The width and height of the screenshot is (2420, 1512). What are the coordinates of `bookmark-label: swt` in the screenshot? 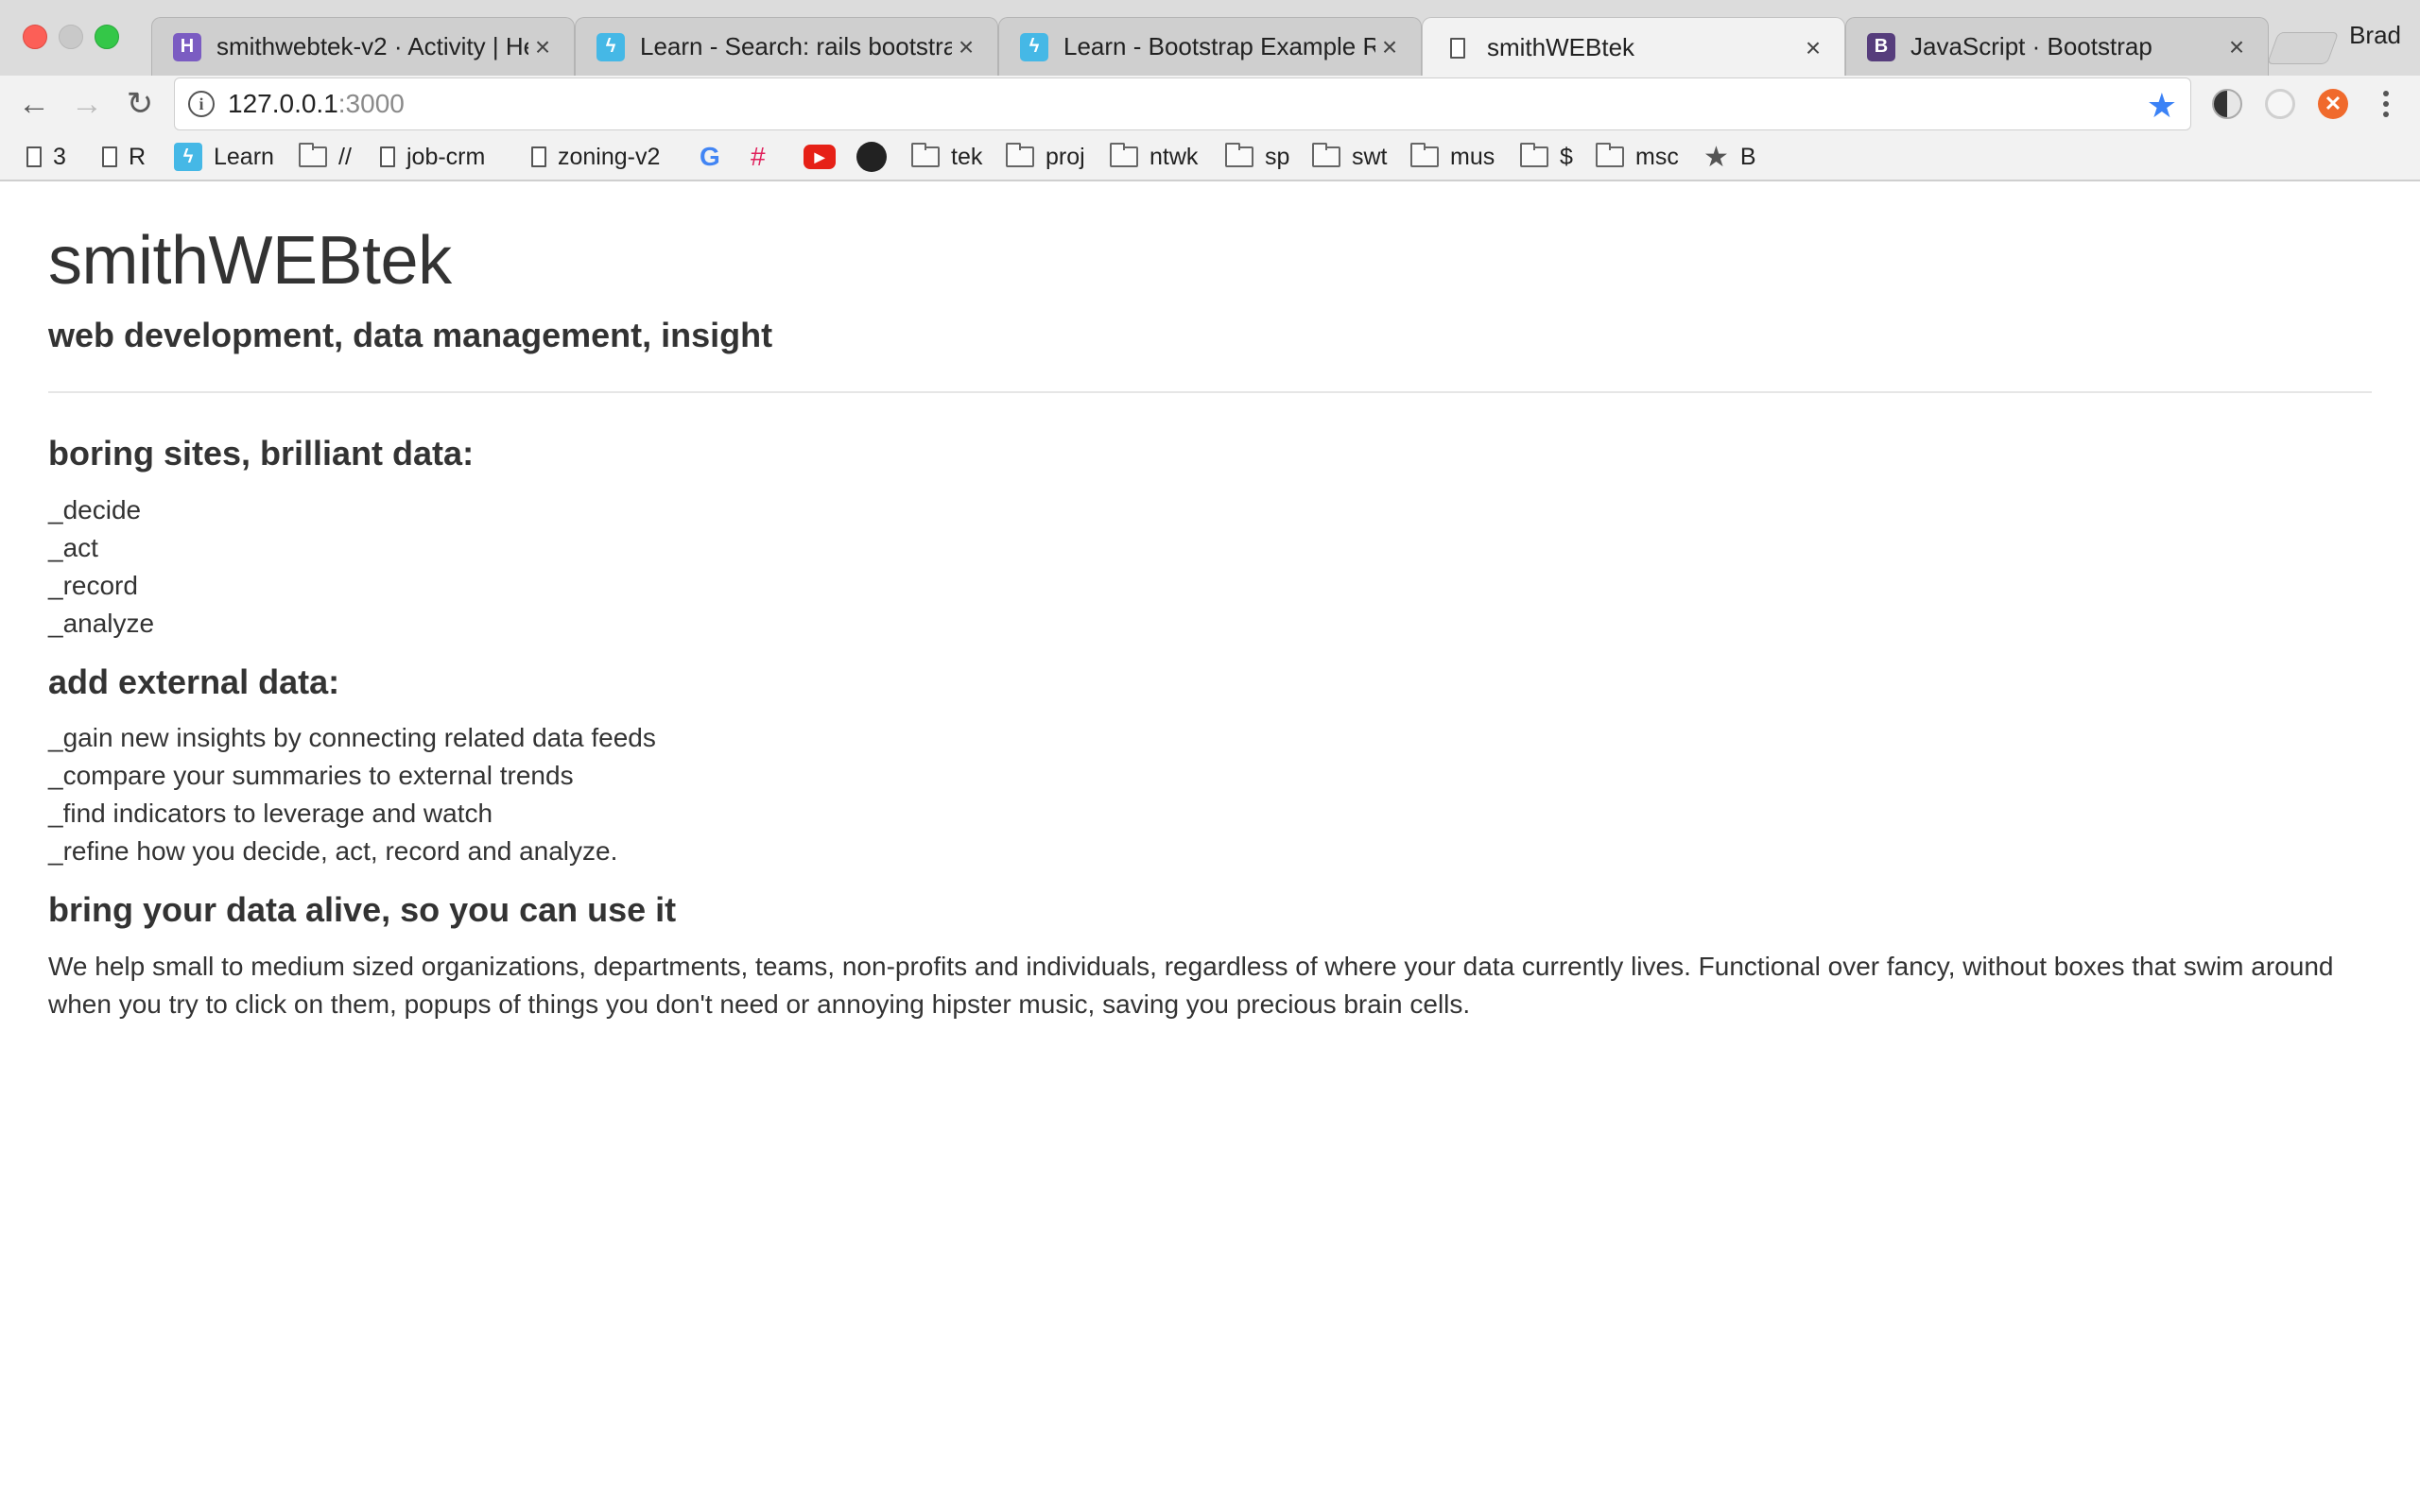 It's located at (1370, 156).